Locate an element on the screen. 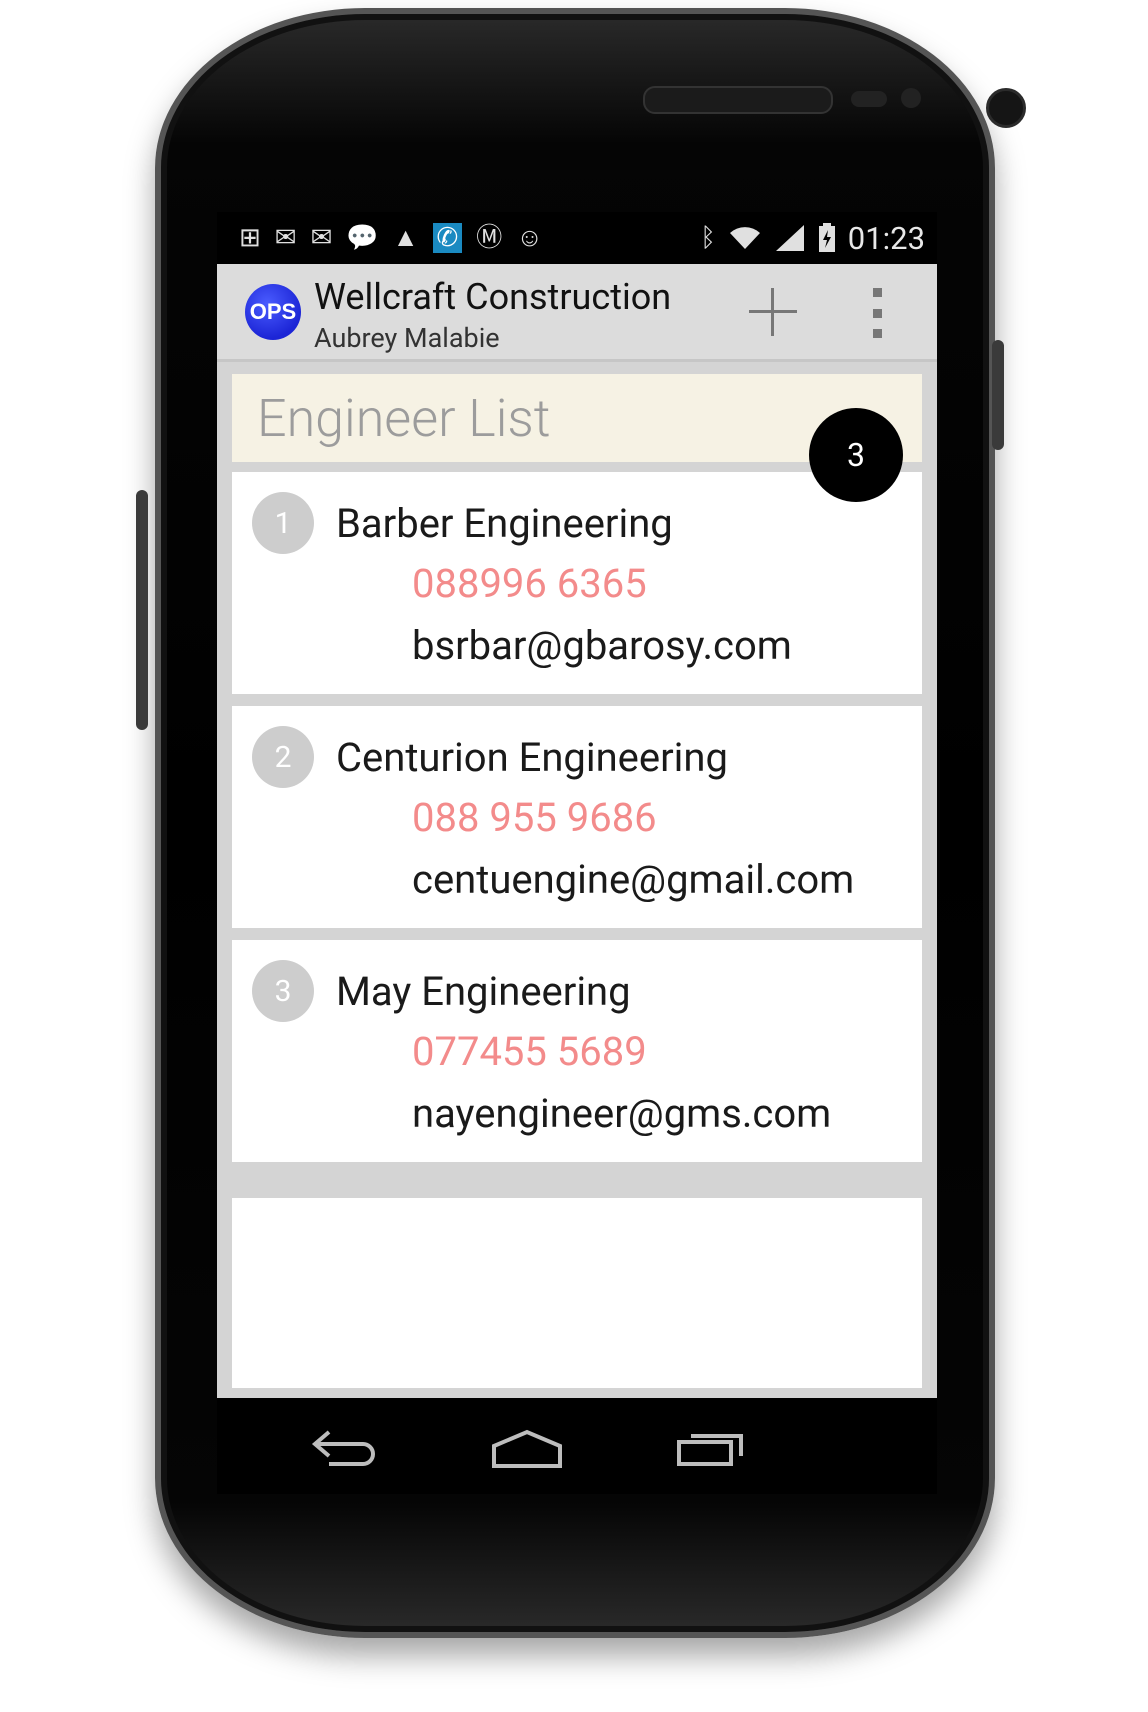 This screenshot has height=1712, width=1148. earpiece-speaker is located at coordinates (738, 100).